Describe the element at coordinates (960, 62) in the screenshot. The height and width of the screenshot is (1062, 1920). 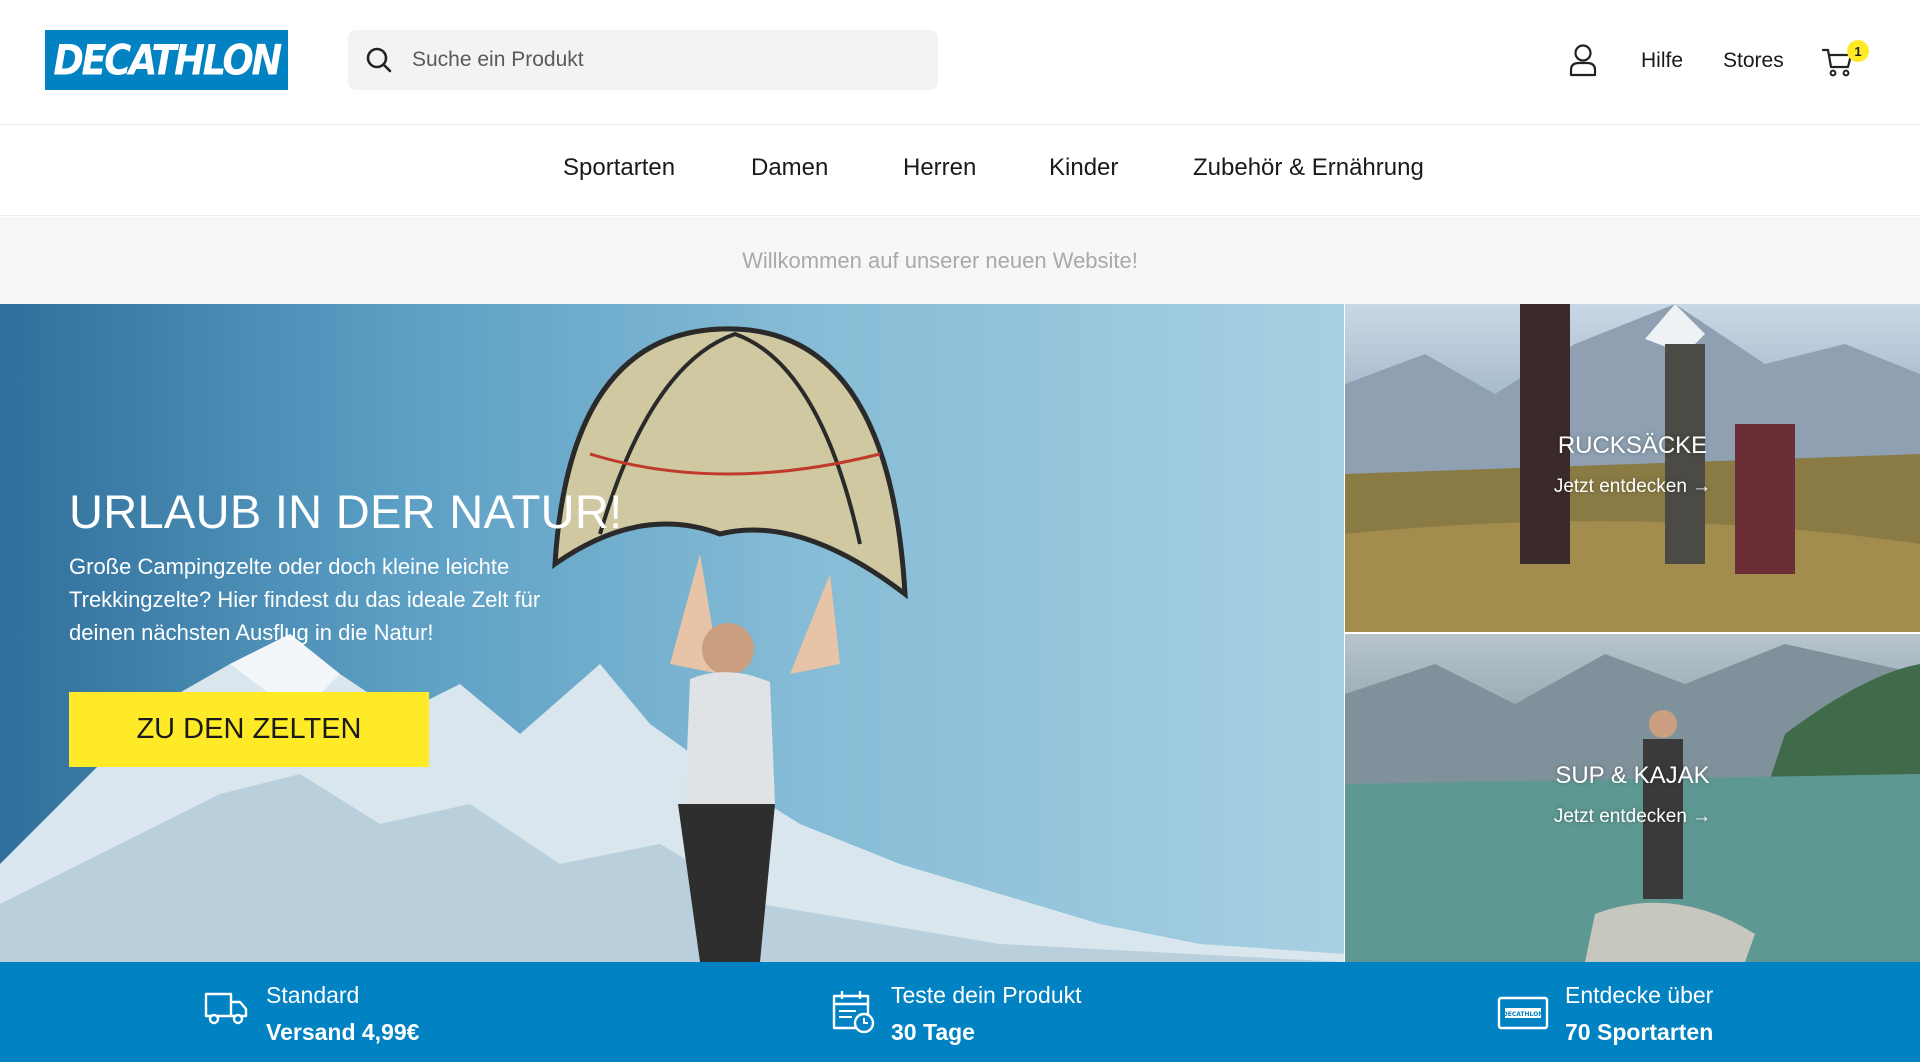
I see `site-header: DECATHLON Hilfe Stores 1` at that location.